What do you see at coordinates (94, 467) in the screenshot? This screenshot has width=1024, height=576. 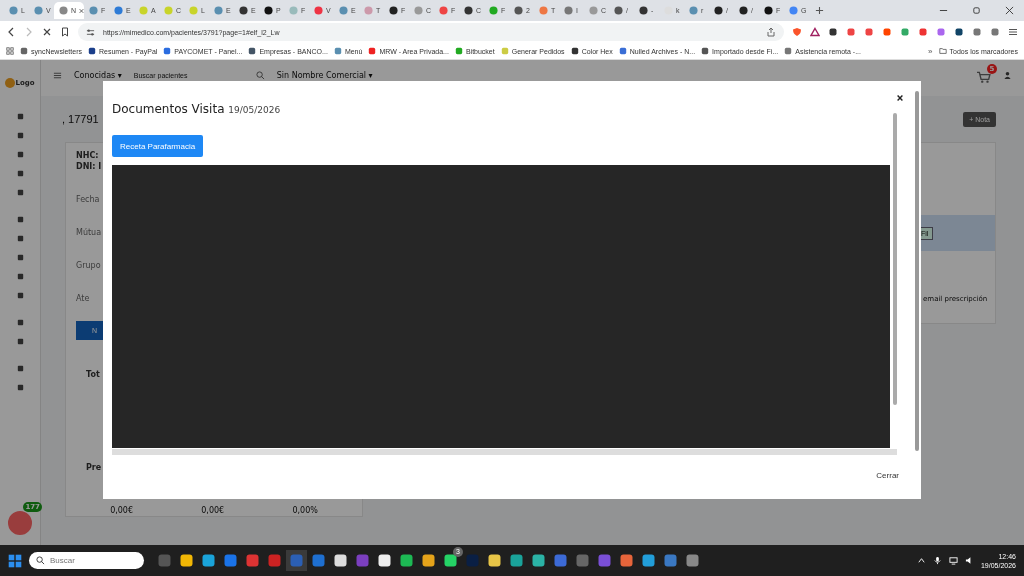 I see `price-label: Pre` at bounding box center [94, 467].